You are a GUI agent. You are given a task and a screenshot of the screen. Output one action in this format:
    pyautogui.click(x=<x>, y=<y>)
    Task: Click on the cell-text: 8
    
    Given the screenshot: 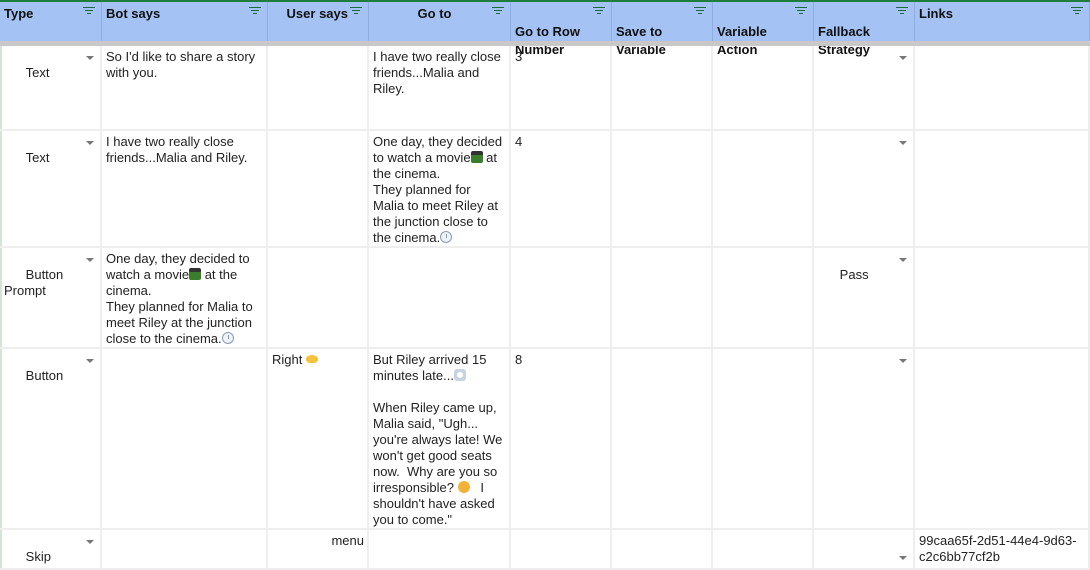 What is the action you would take?
    pyautogui.click(x=519, y=359)
    